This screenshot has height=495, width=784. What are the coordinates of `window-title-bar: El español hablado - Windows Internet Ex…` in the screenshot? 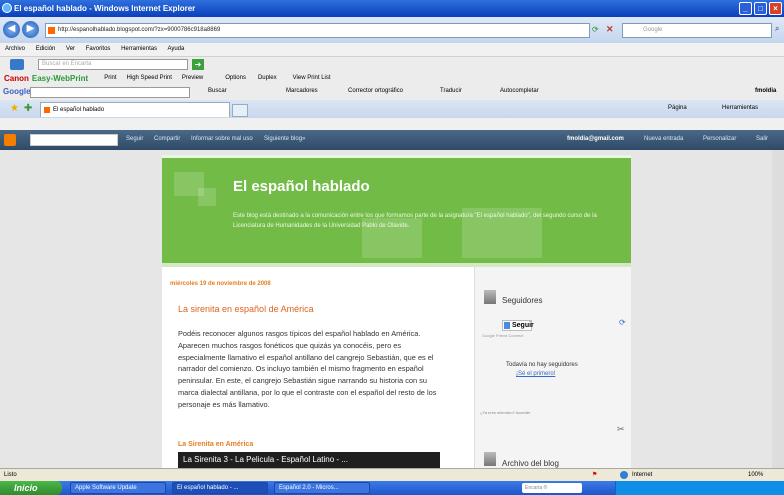 It's located at (392, 8).